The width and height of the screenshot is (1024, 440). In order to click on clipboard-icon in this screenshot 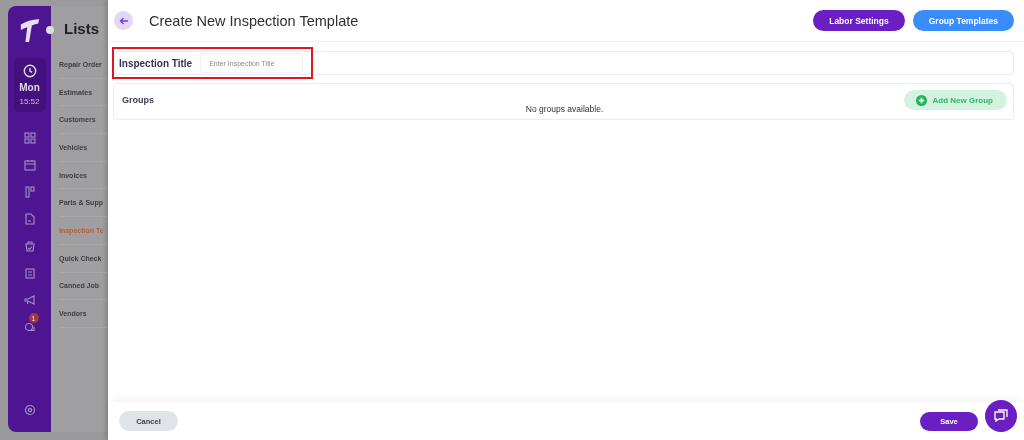, I will do `click(29, 273)`.